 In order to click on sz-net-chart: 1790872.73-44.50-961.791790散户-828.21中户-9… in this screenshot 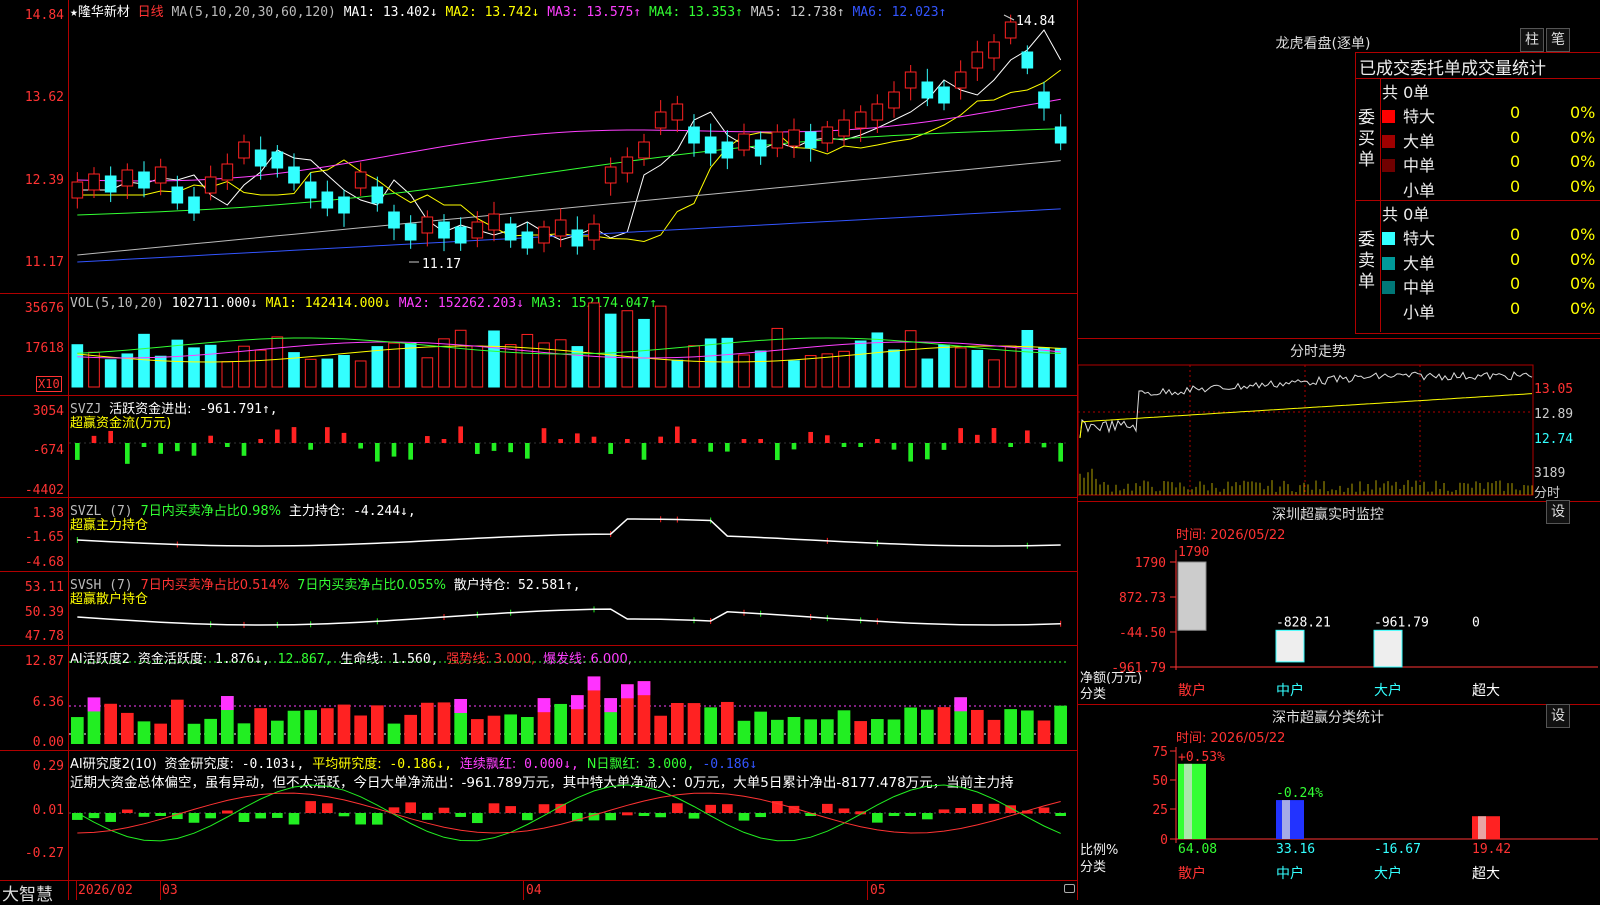, I will do `click(1339, 620)`.